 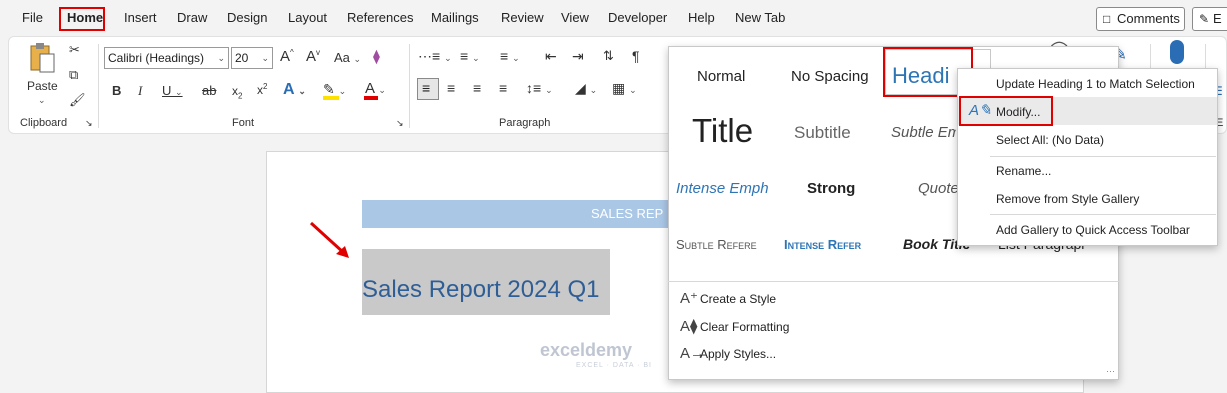 I want to click on paragraph-group-label: Paragraph, so click(x=525, y=123).